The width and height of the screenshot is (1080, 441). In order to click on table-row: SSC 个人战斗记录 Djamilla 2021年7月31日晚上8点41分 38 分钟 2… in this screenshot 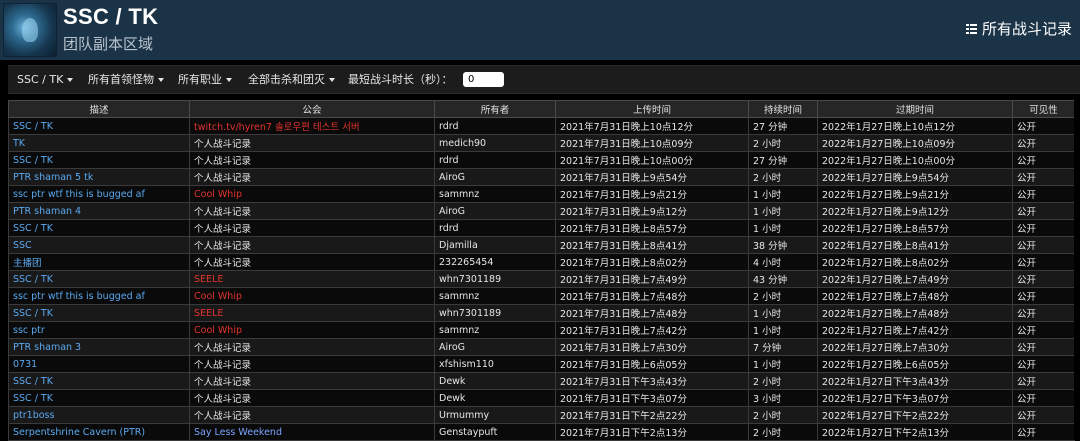, I will do `click(541, 245)`.